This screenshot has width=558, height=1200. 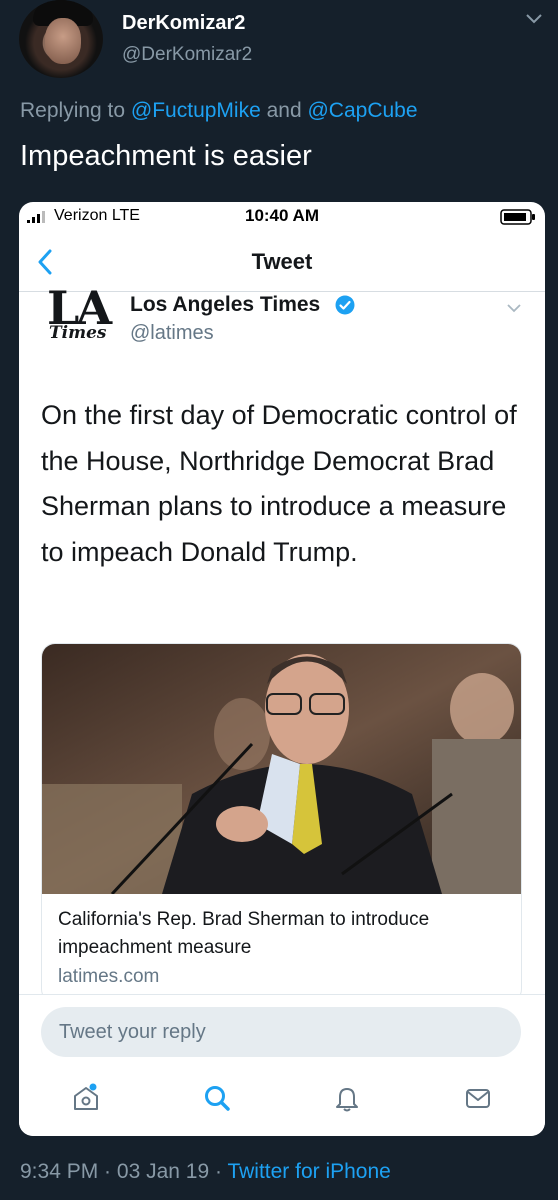 What do you see at coordinates (78, 333) in the screenshot?
I see `logo-times: Times` at bounding box center [78, 333].